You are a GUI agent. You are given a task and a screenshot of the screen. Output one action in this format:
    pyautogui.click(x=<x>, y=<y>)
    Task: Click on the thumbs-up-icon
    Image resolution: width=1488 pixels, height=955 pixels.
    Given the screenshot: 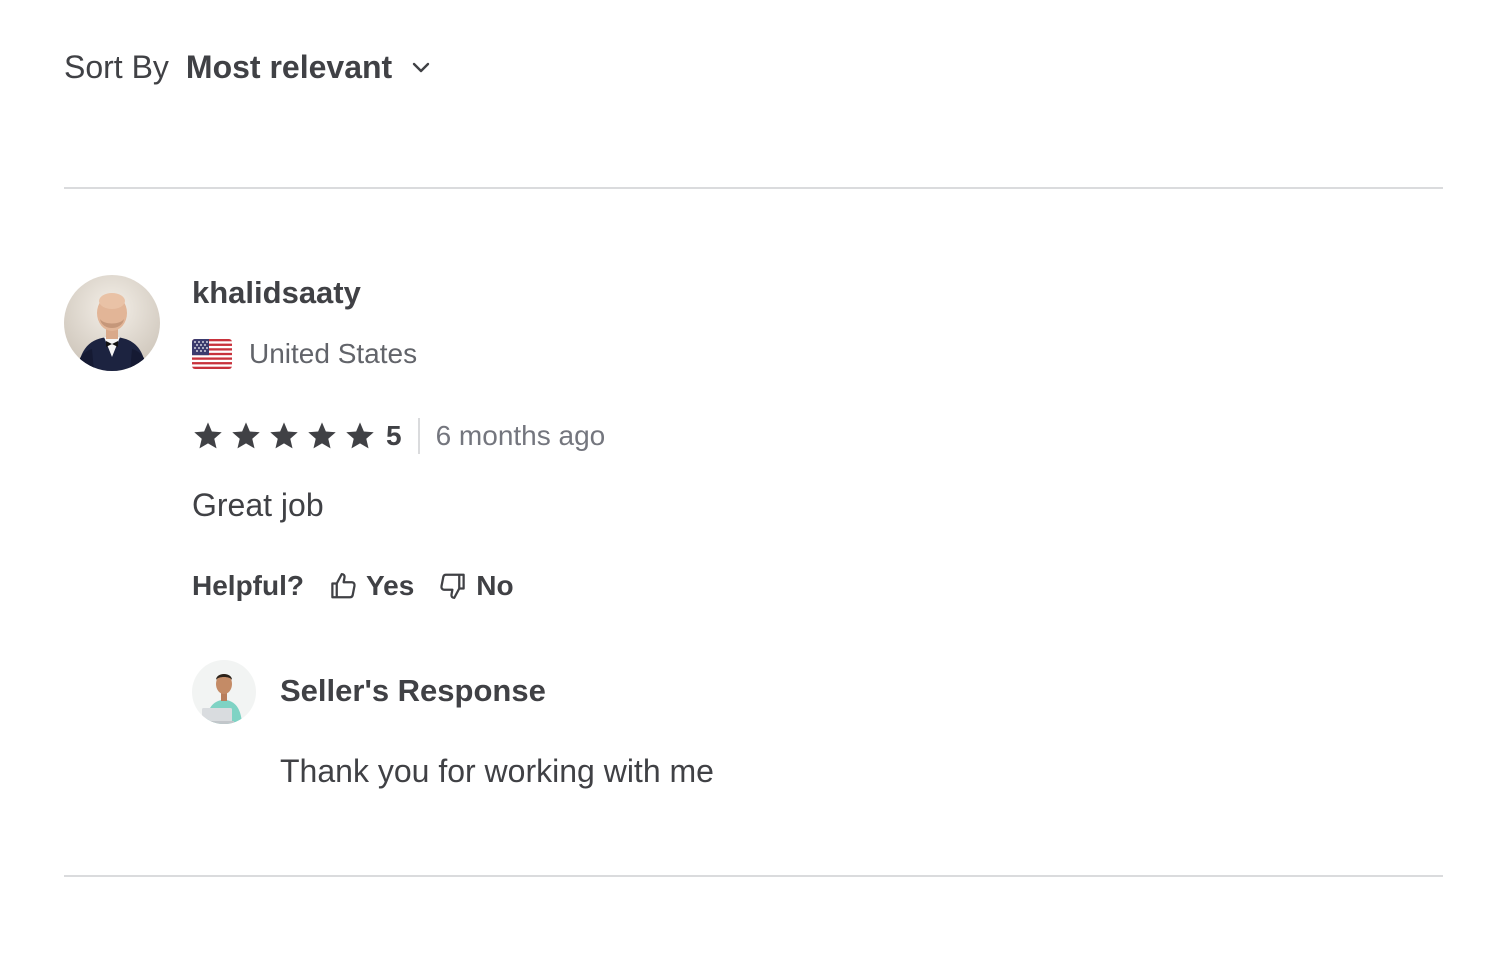 What is the action you would take?
    pyautogui.click(x=343, y=586)
    